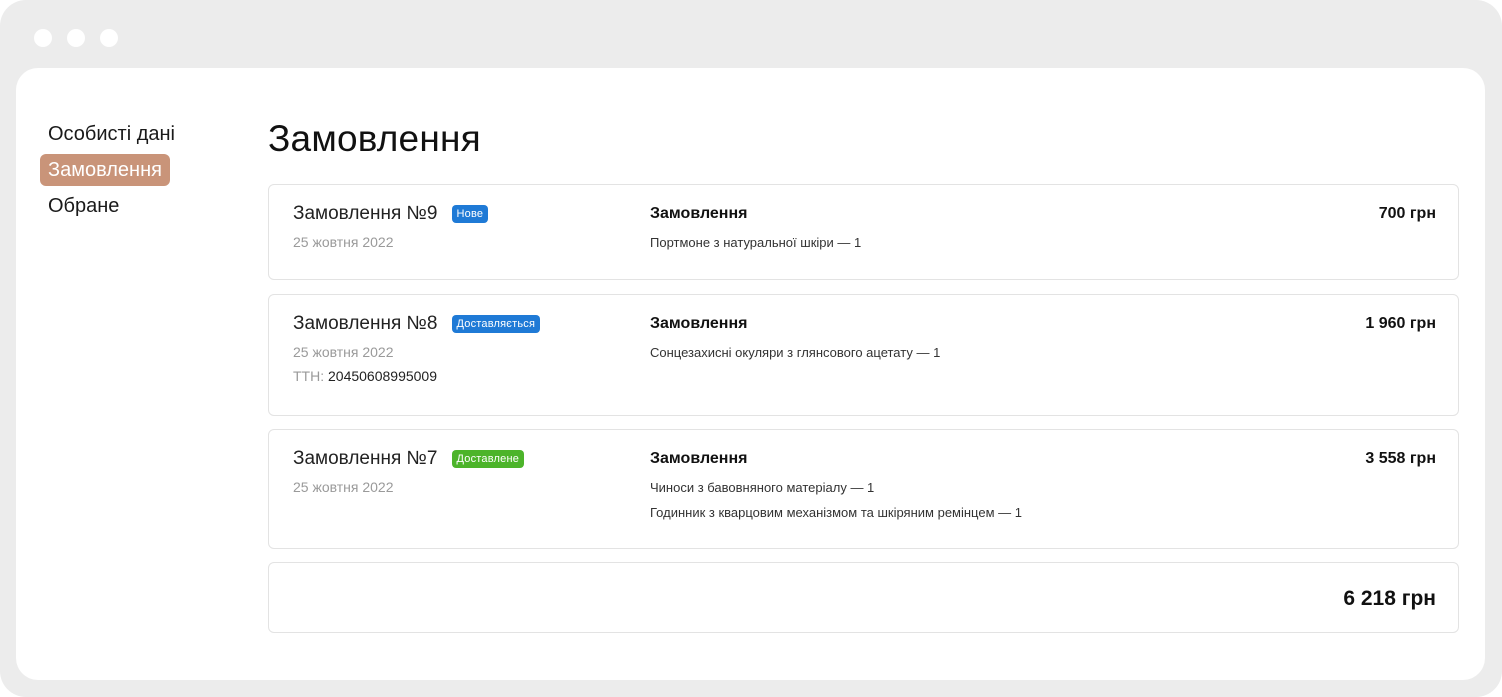  What do you see at coordinates (470, 214) in the screenshot?
I see `status-badge: Нове` at bounding box center [470, 214].